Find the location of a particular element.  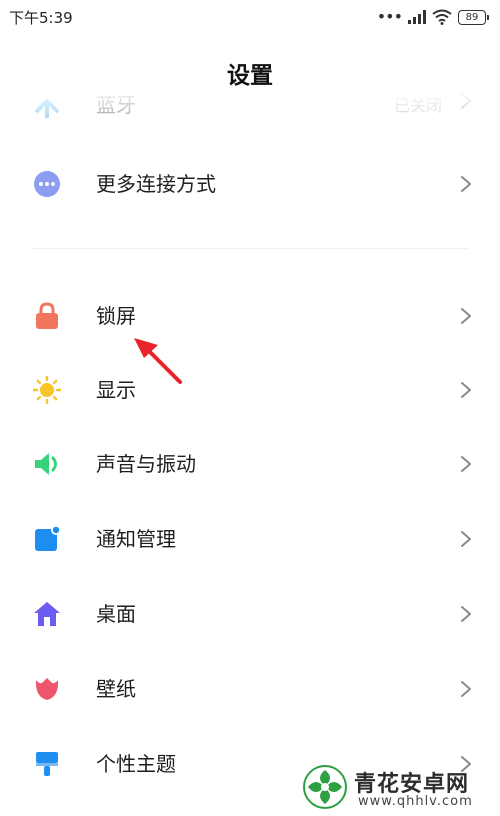

battery-icon: 89 is located at coordinates (473, 17).